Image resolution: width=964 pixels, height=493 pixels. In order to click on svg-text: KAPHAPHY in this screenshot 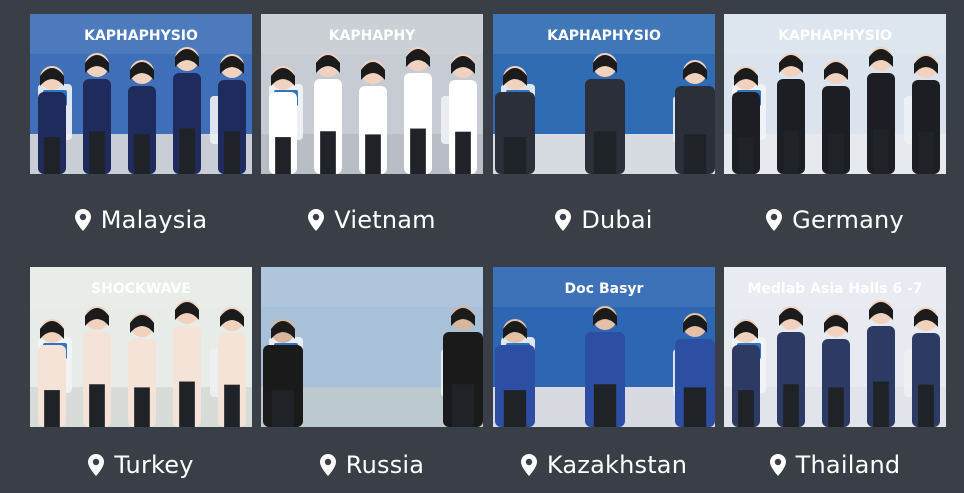, I will do `click(372, 36)`.